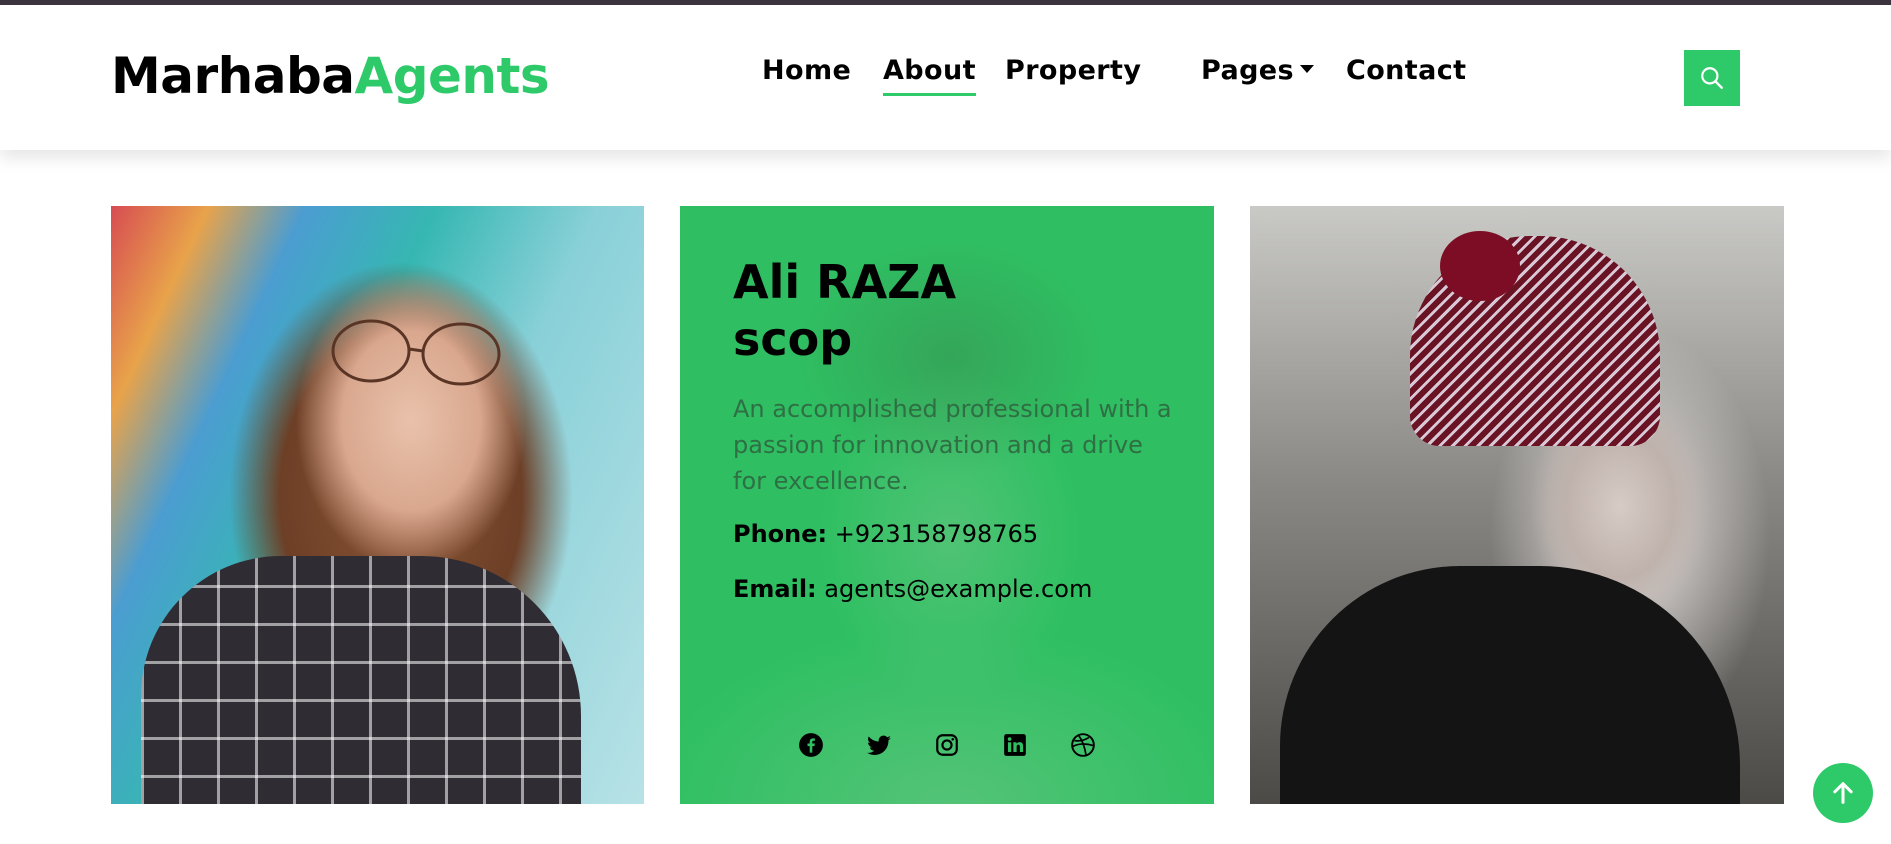 The image size is (1891, 844). What do you see at coordinates (844, 311) in the screenshot?
I see `agent-name: Ali RAZA scop` at bounding box center [844, 311].